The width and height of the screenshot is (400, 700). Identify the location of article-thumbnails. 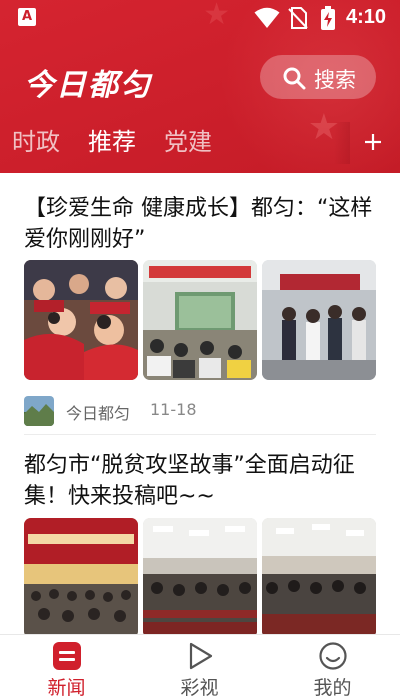
(200, 576).